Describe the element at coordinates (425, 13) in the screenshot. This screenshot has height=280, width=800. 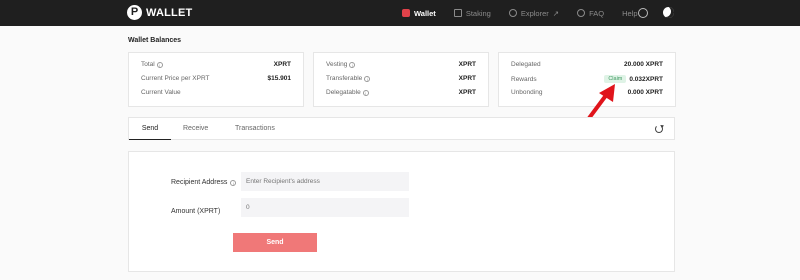
I see `nav-item-label: Wallet` at that location.